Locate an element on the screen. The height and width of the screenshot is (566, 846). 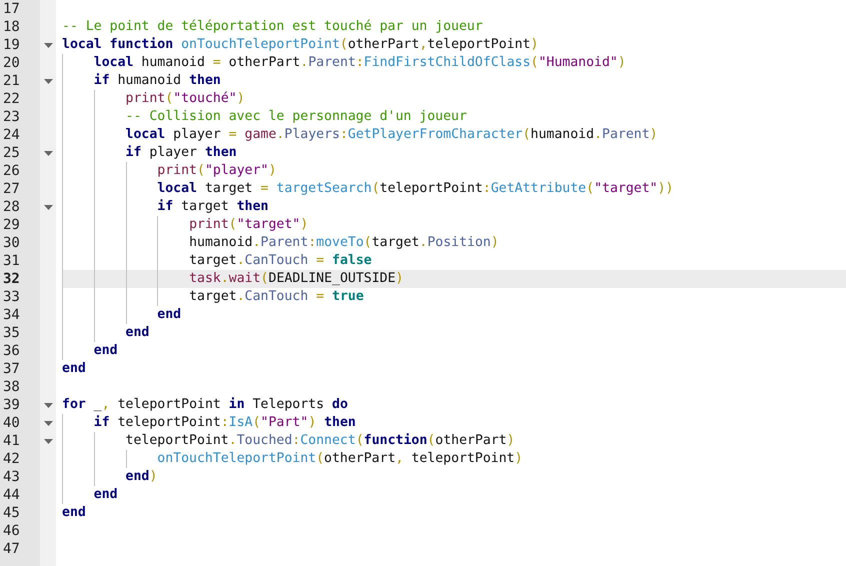
line-number: 46 is located at coordinates (11, 531).